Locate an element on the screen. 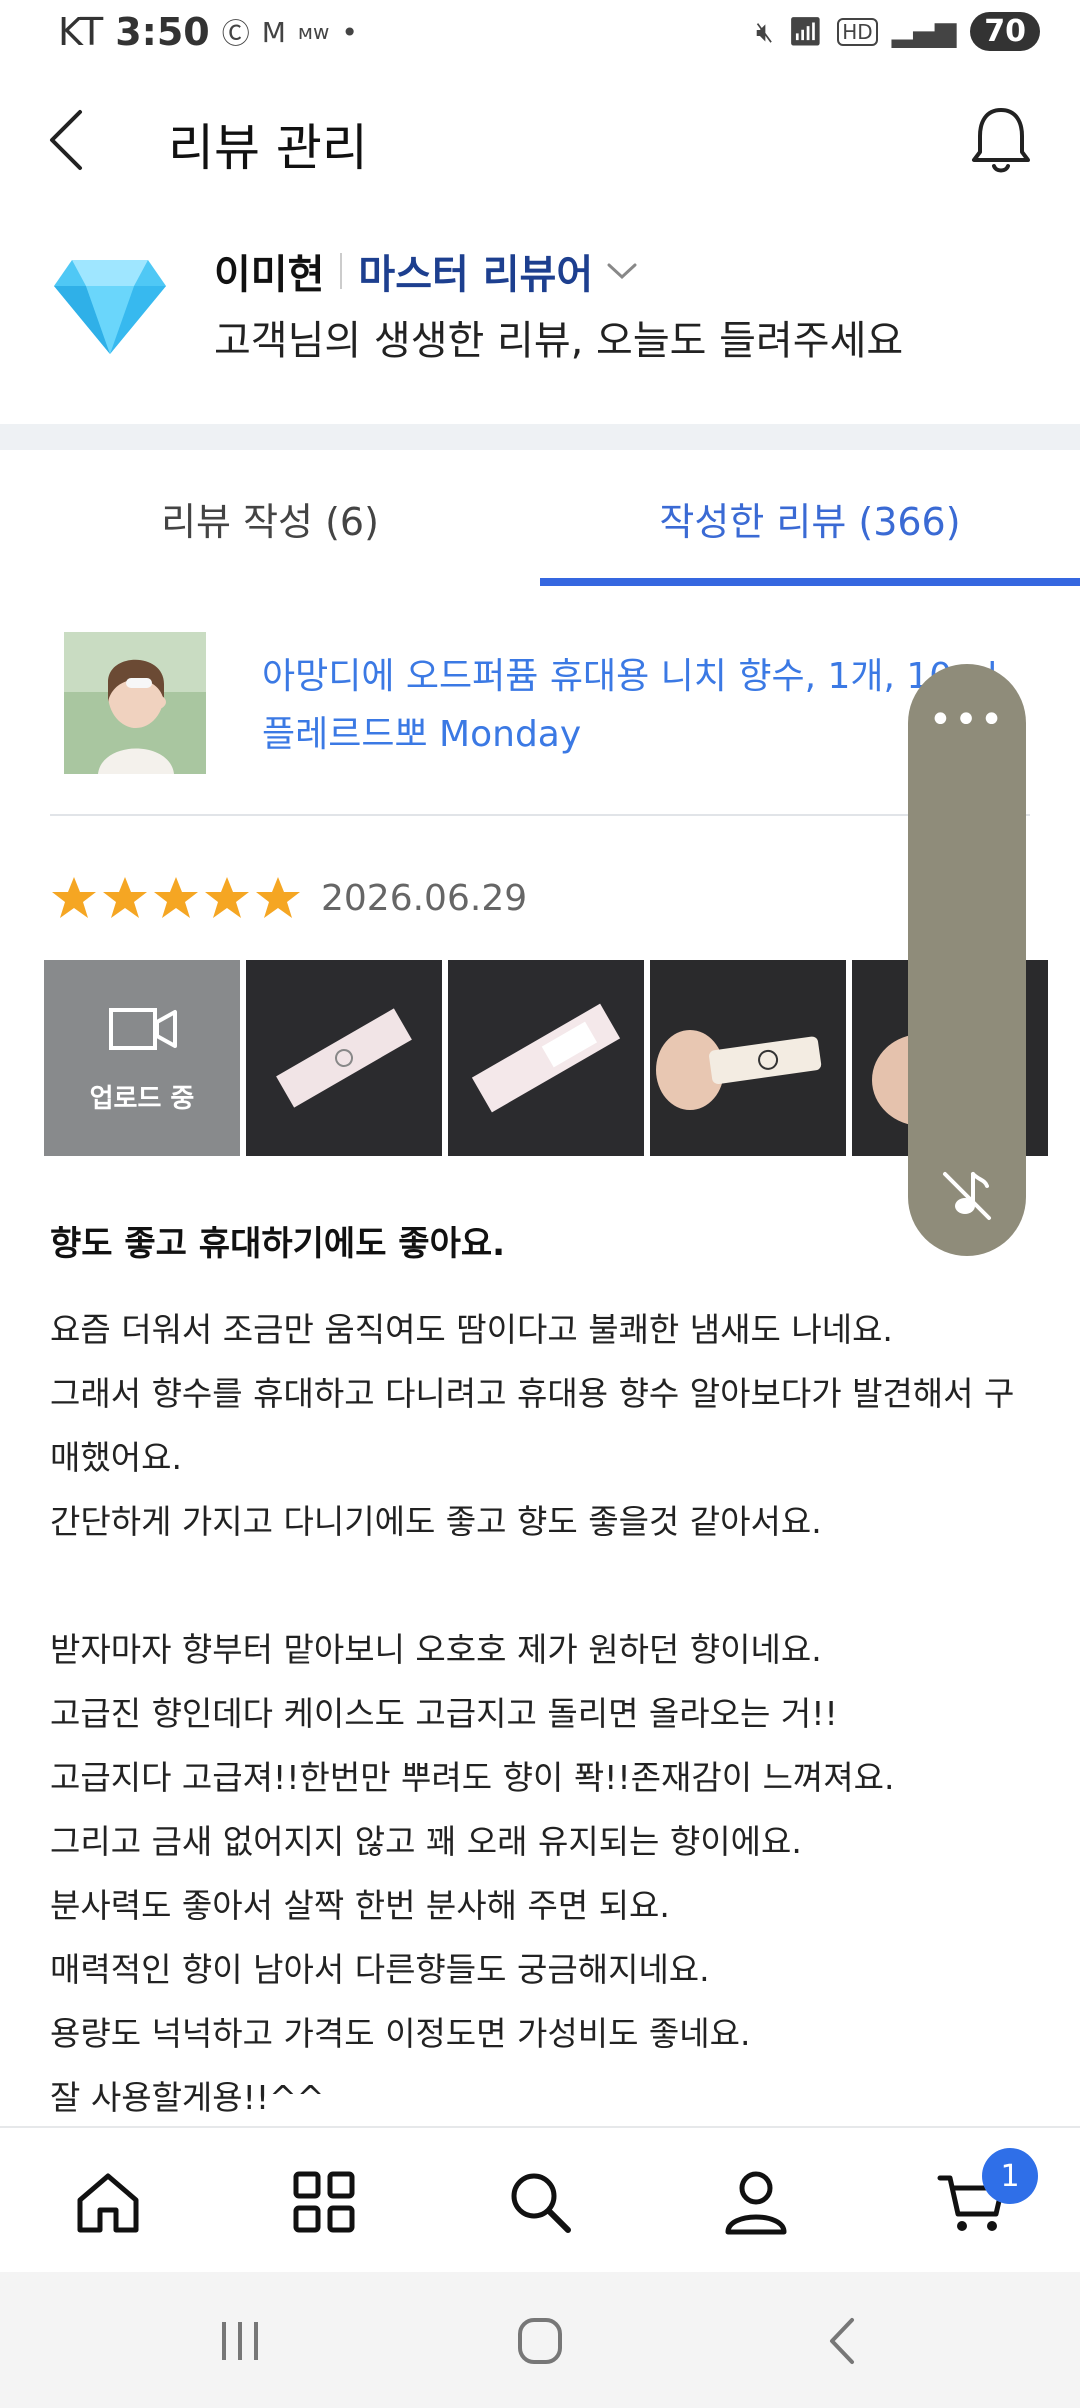  review-tabs: 리뷰 작성 (6) 작성한 리뷰 (366) is located at coordinates (540, 518).